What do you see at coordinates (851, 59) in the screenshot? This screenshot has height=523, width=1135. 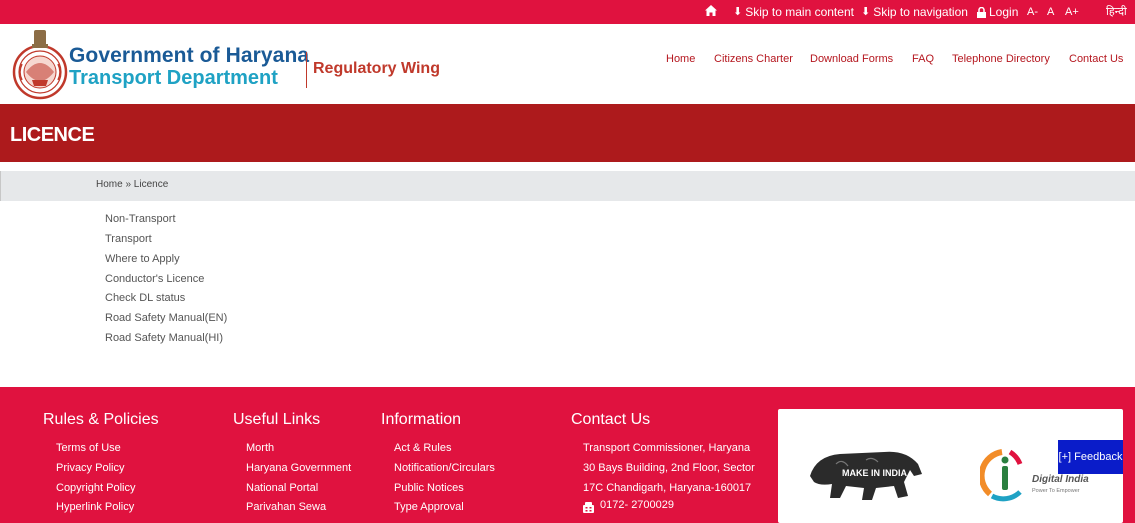 I see `nav-download-forms: Download Forms` at bounding box center [851, 59].